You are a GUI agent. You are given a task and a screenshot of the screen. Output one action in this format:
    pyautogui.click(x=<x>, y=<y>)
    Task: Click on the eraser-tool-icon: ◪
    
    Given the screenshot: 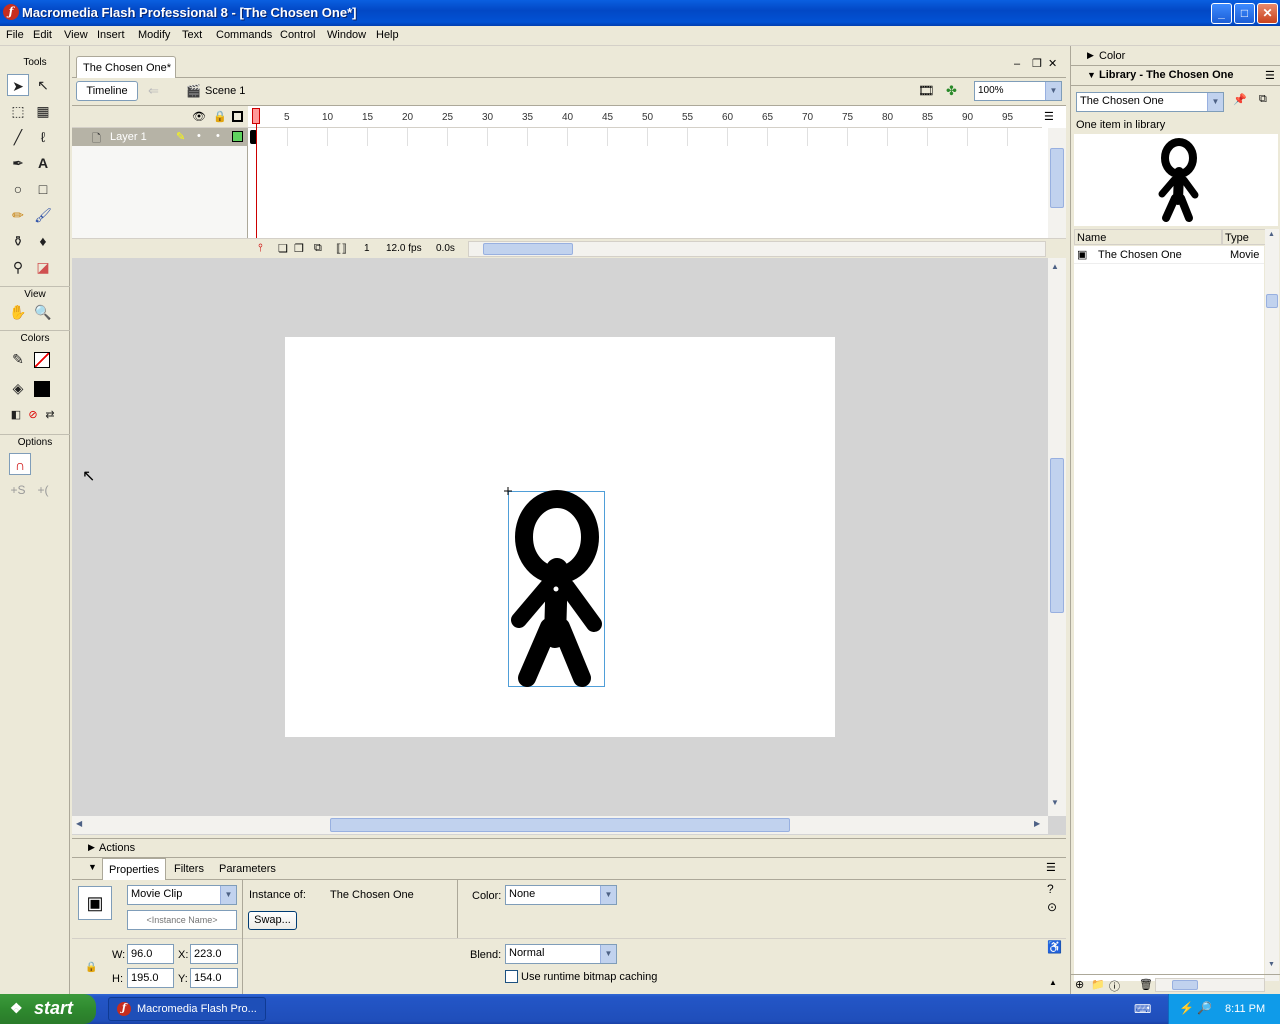 What is the action you would take?
    pyautogui.click(x=43, y=267)
    